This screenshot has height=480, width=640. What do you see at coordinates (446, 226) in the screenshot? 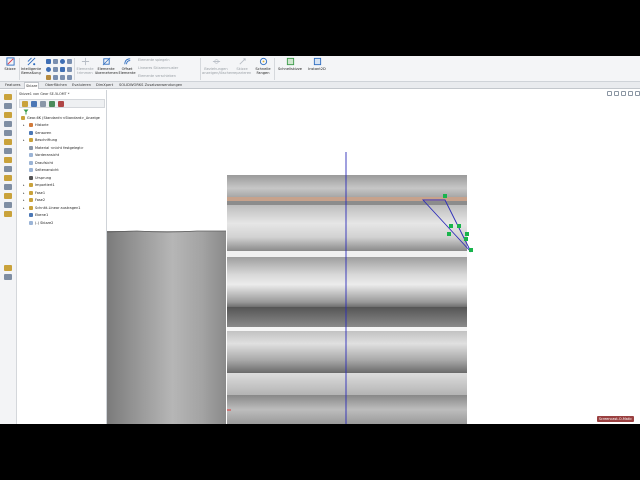
I see `sketch-triangle` at bounding box center [446, 226].